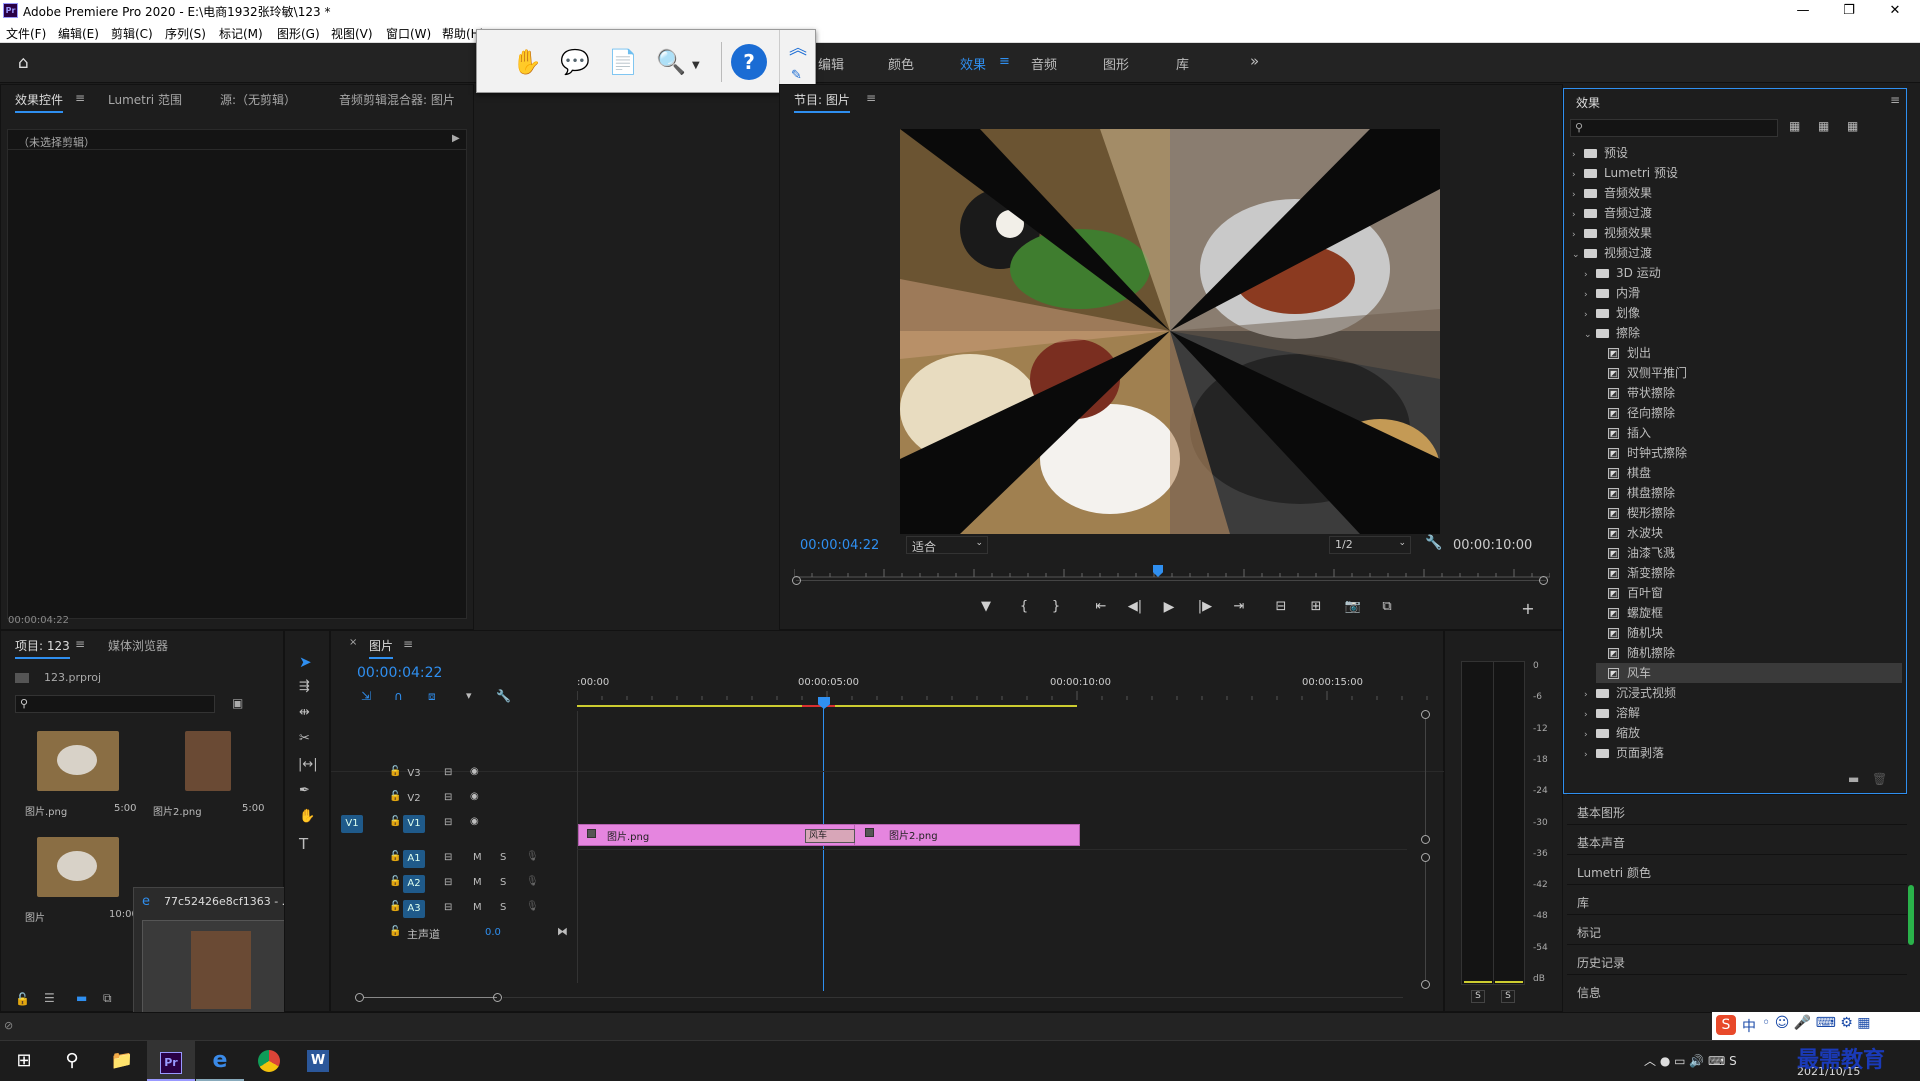  What do you see at coordinates (1370, 545) in the screenshot?
I see `resolution-dropdown: 1/2 ⌄` at bounding box center [1370, 545].